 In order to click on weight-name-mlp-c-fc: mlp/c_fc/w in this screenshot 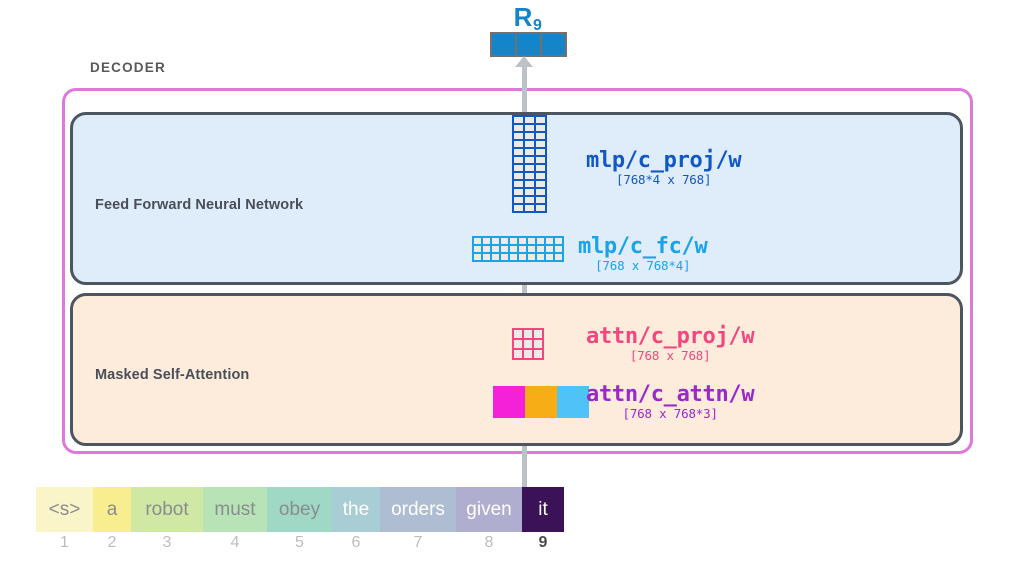, I will do `click(643, 246)`.